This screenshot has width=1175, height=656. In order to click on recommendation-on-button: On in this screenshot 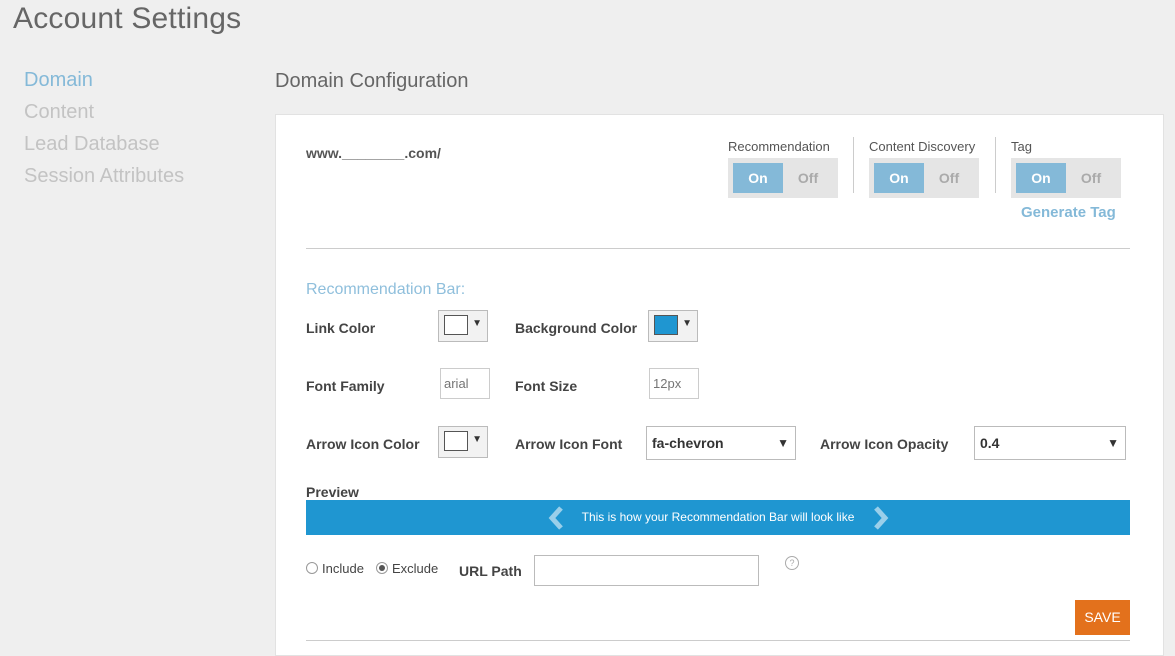, I will do `click(758, 178)`.